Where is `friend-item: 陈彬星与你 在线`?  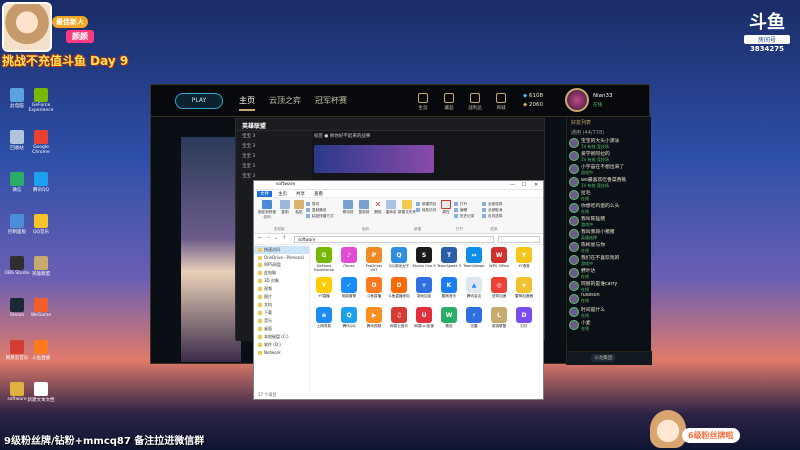
friend-item: 陈彬星与你 在线 is located at coordinates (609, 247).